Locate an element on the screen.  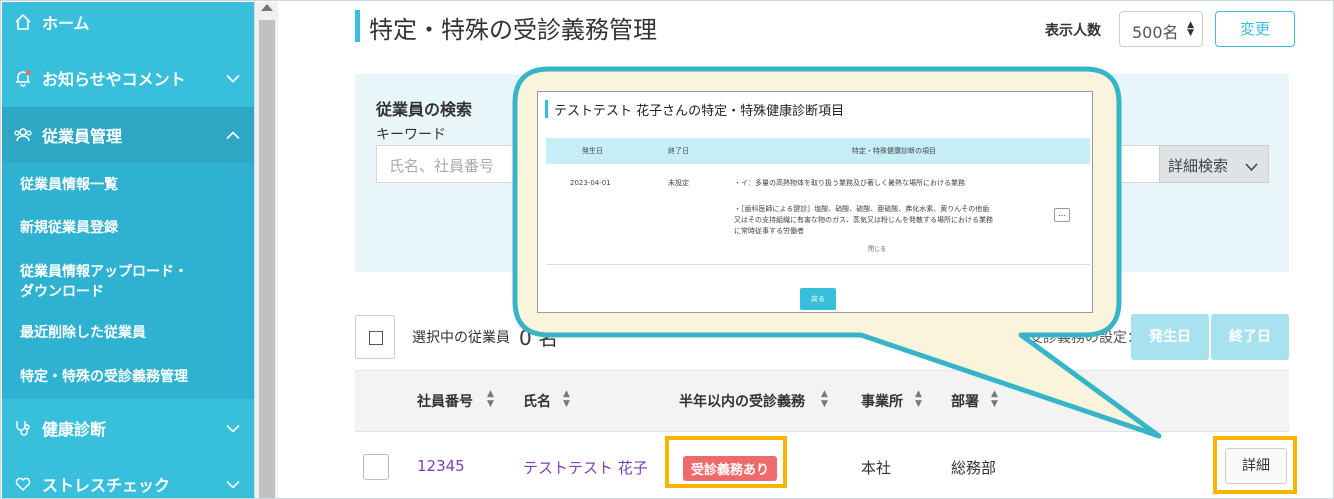
popup-accent-bar is located at coordinates (546, 109).